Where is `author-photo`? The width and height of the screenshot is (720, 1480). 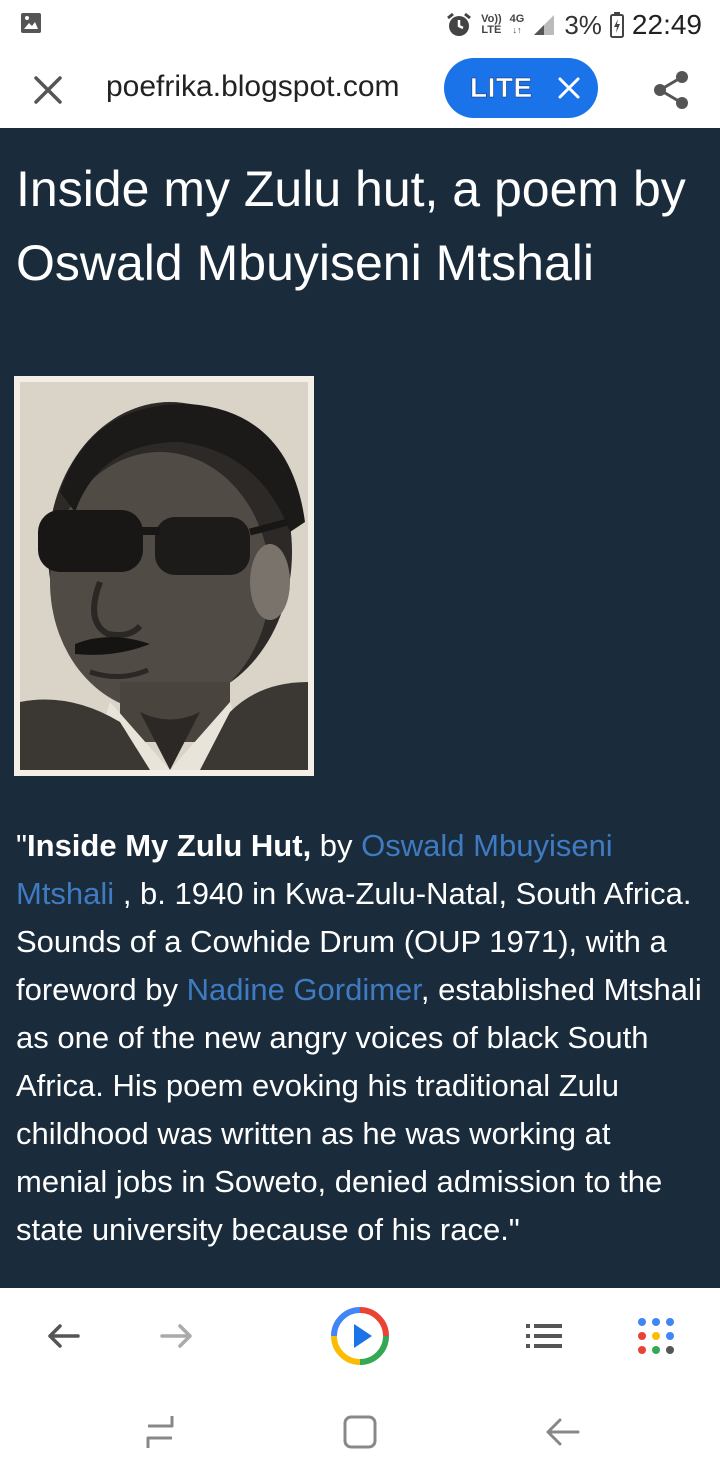 author-photo is located at coordinates (164, 576).